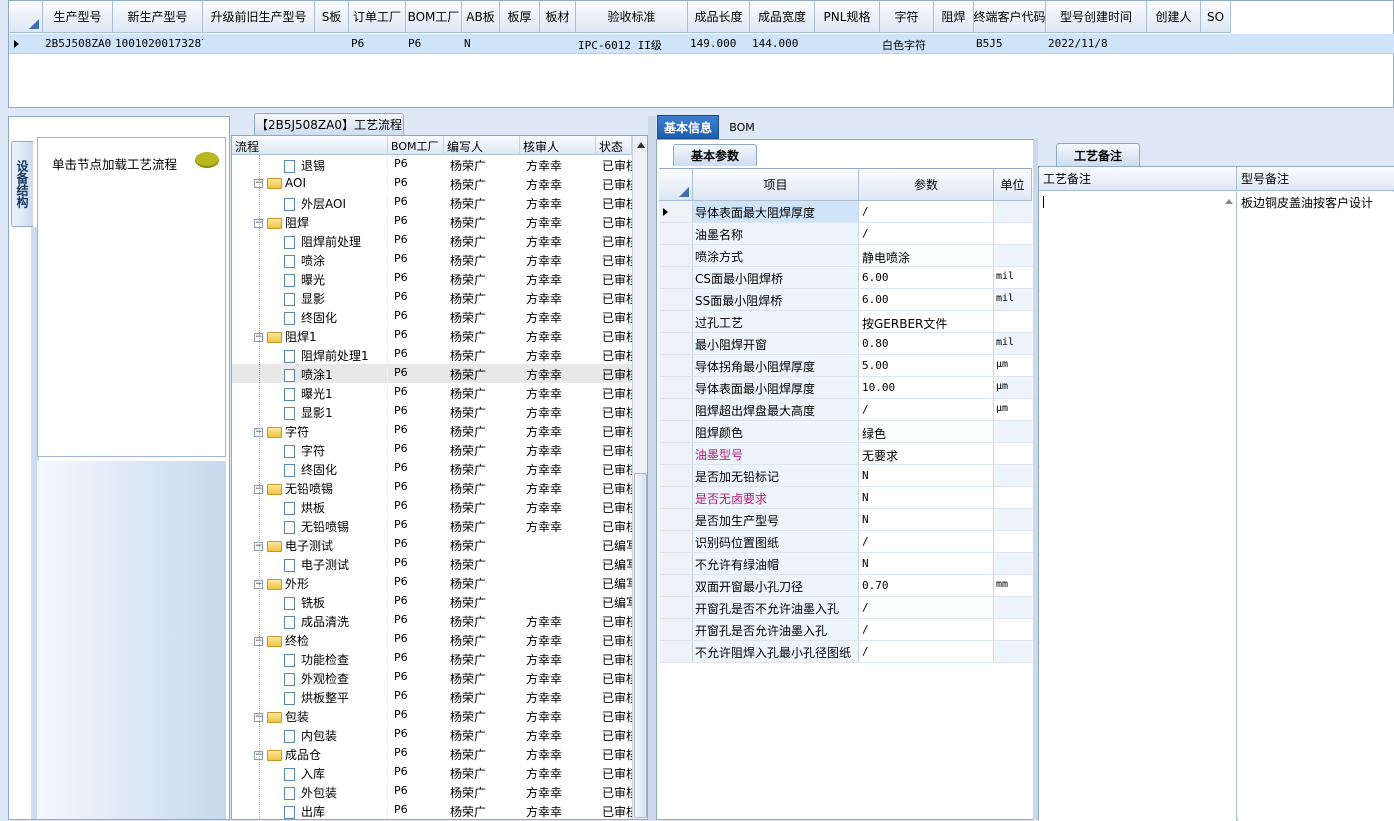 This screenshot has width=1394, height=821. What do you see at coordinates (432, 753) in the screenshot?
I see `tree-row: − 成品仓 P6 杨荣广 方幸幸 已审核` at bounding box center [432, 753].